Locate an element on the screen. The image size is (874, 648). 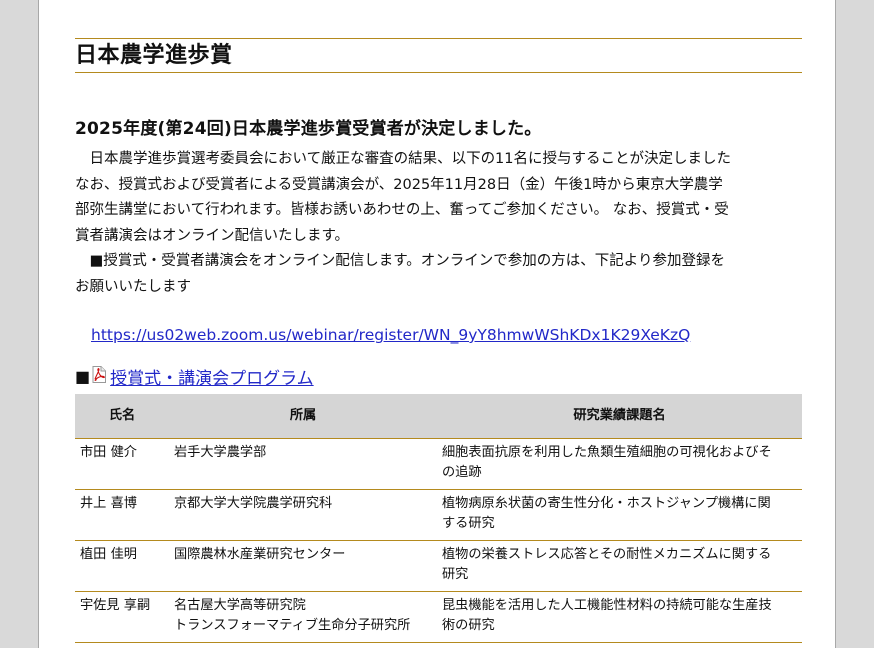
program-pdf-link: 授賞式・講演会プログラム is located at coordinates (212, 376).